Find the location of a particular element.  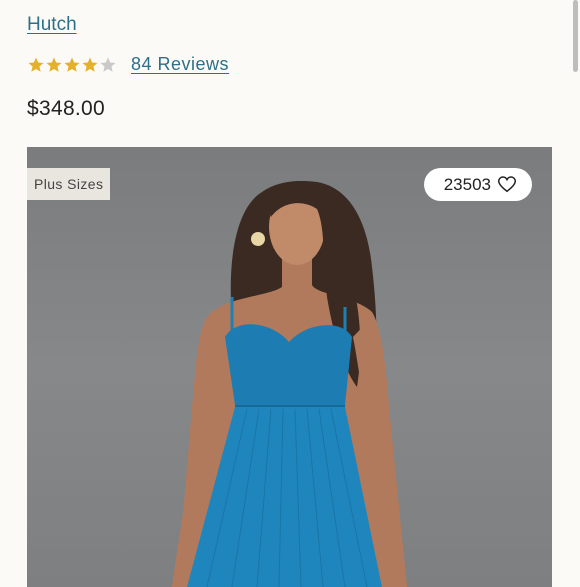

star-empty-icon is located at coordinates (108, 64).